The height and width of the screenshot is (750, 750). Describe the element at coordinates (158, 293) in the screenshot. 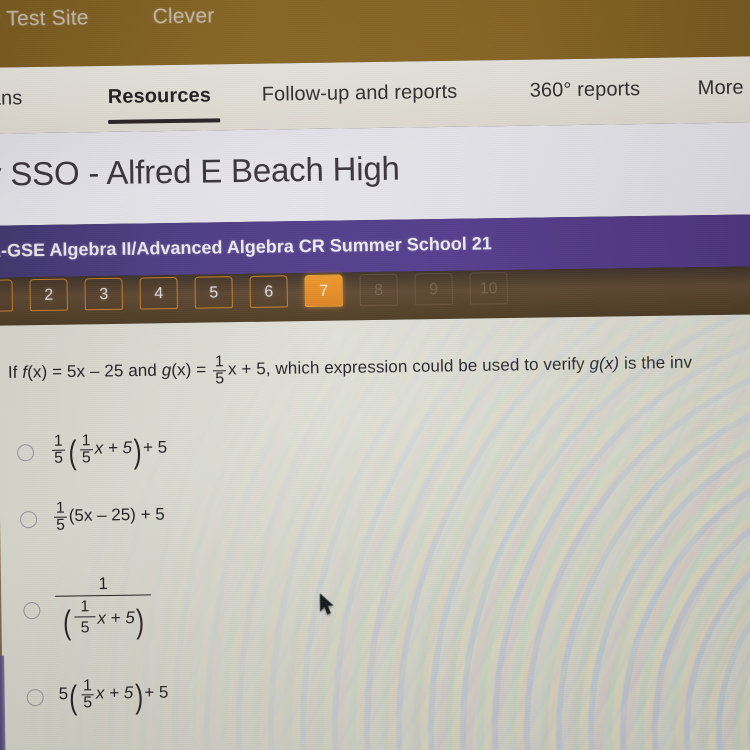

I see `question-tab-4: 4` at that location.